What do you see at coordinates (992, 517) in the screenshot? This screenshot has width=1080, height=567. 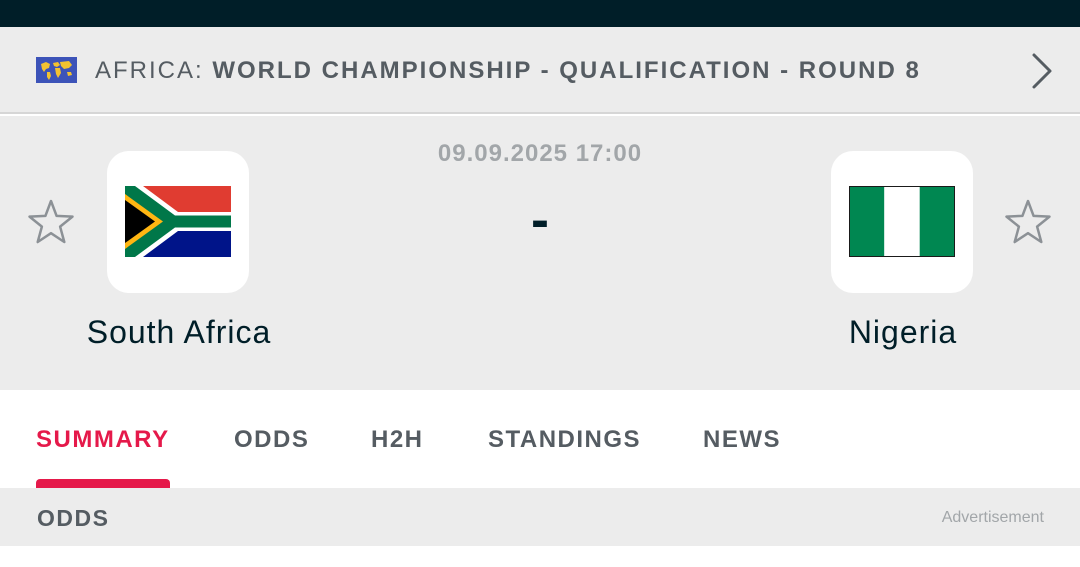 I see `advertisement-label: Advertisement` at bounding box center [992, 517].